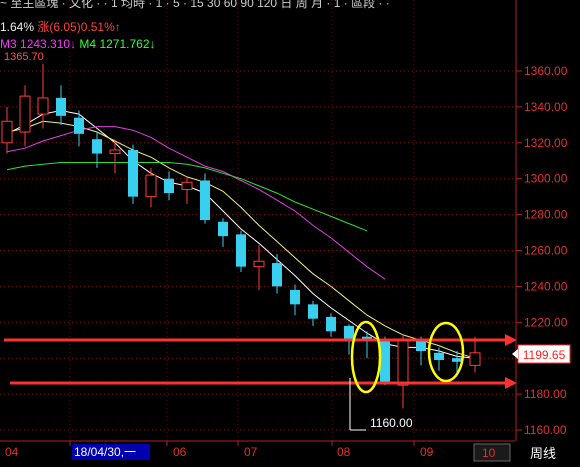  Describe the element at coordinates (344, 452) in the screenshot. I see `x-label-4: 08` at that location.